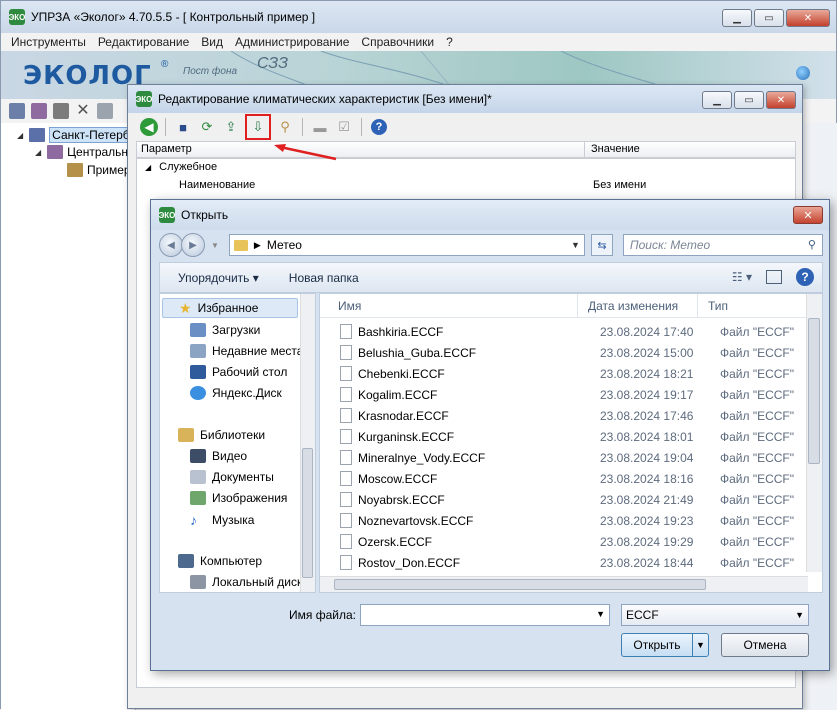  I want to click on nav-video: Видео, so click(218, 456).